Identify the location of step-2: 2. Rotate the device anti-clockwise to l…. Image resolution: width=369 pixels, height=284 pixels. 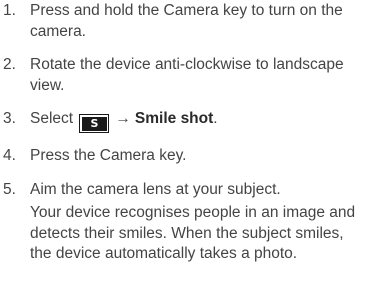
(184, 75).